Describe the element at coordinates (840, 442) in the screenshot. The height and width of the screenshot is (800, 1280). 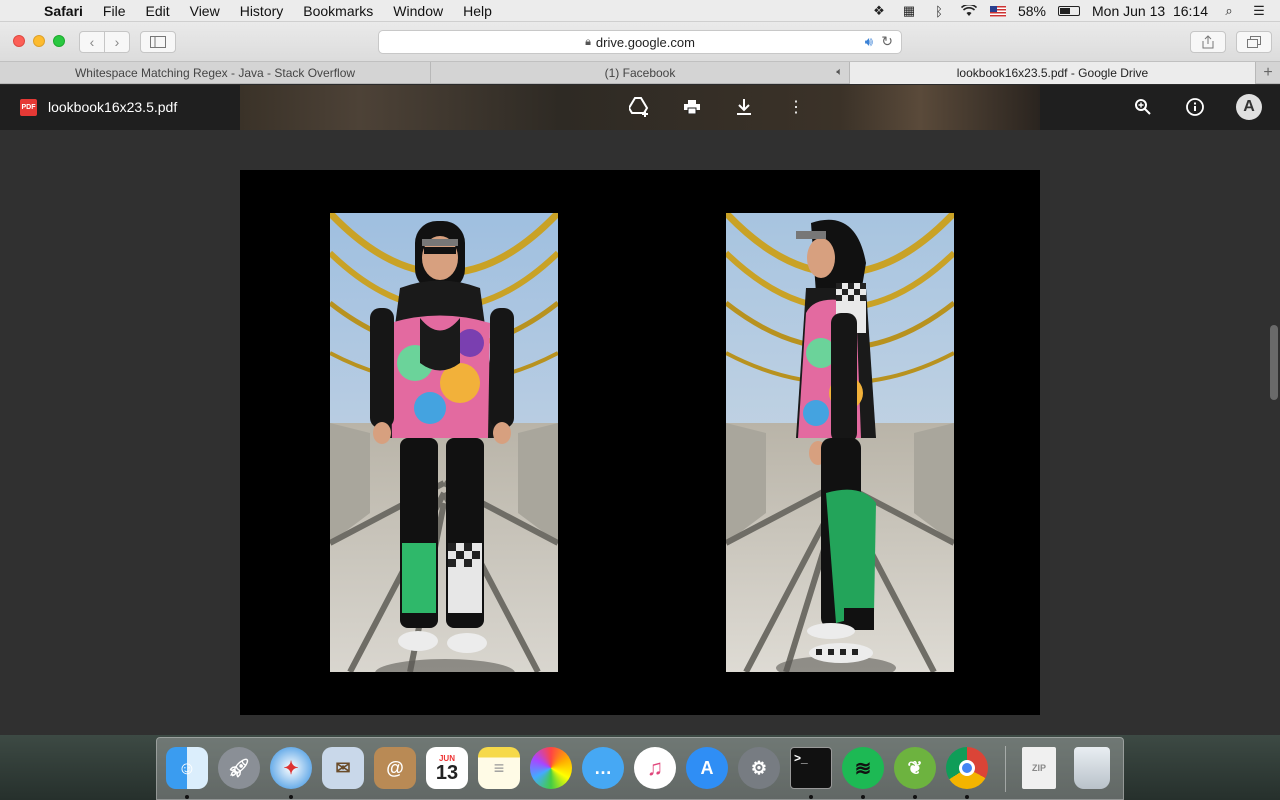
I see `lookbook-photo-side` at that location.